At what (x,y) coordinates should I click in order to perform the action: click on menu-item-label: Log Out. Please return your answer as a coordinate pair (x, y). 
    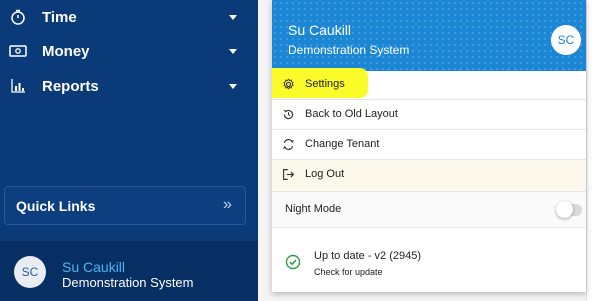
    Looking at the image, I should click on (325, 174).